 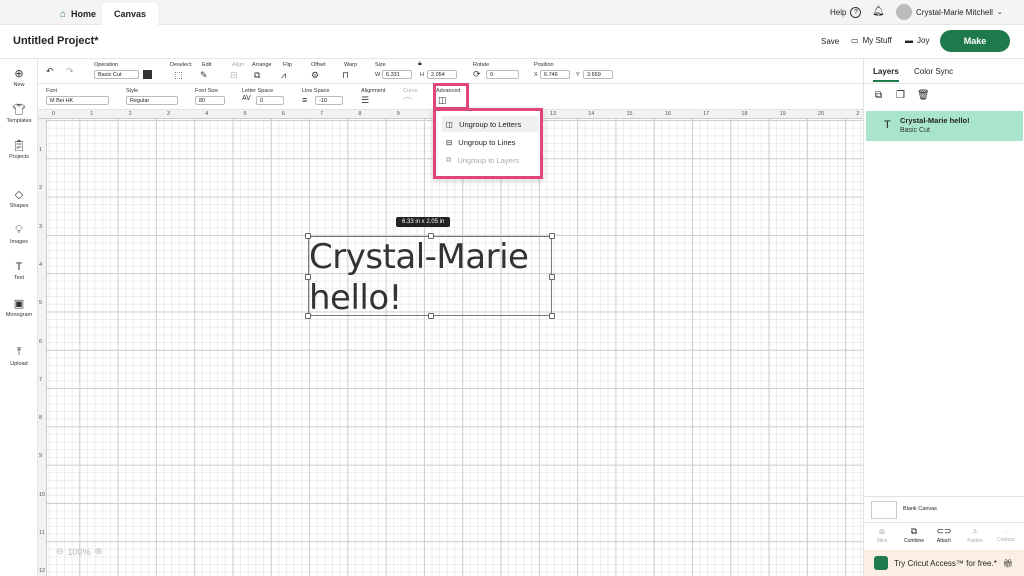 I want to click on menu-ungroup-letters: ◫ Ungroup to Letters, so click(x=490, y=124).